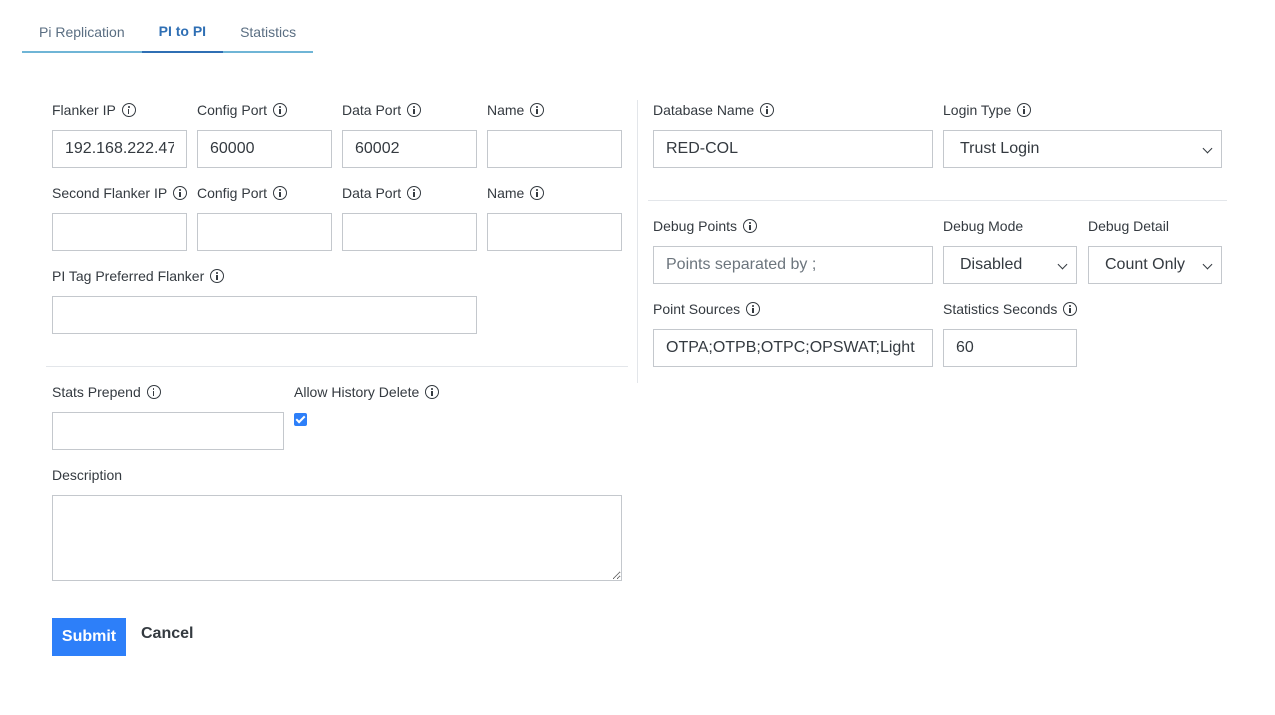 This screenshot has height=715, width=1275. I want to click on allow-history-delete-checkbox, so click(300, 419).